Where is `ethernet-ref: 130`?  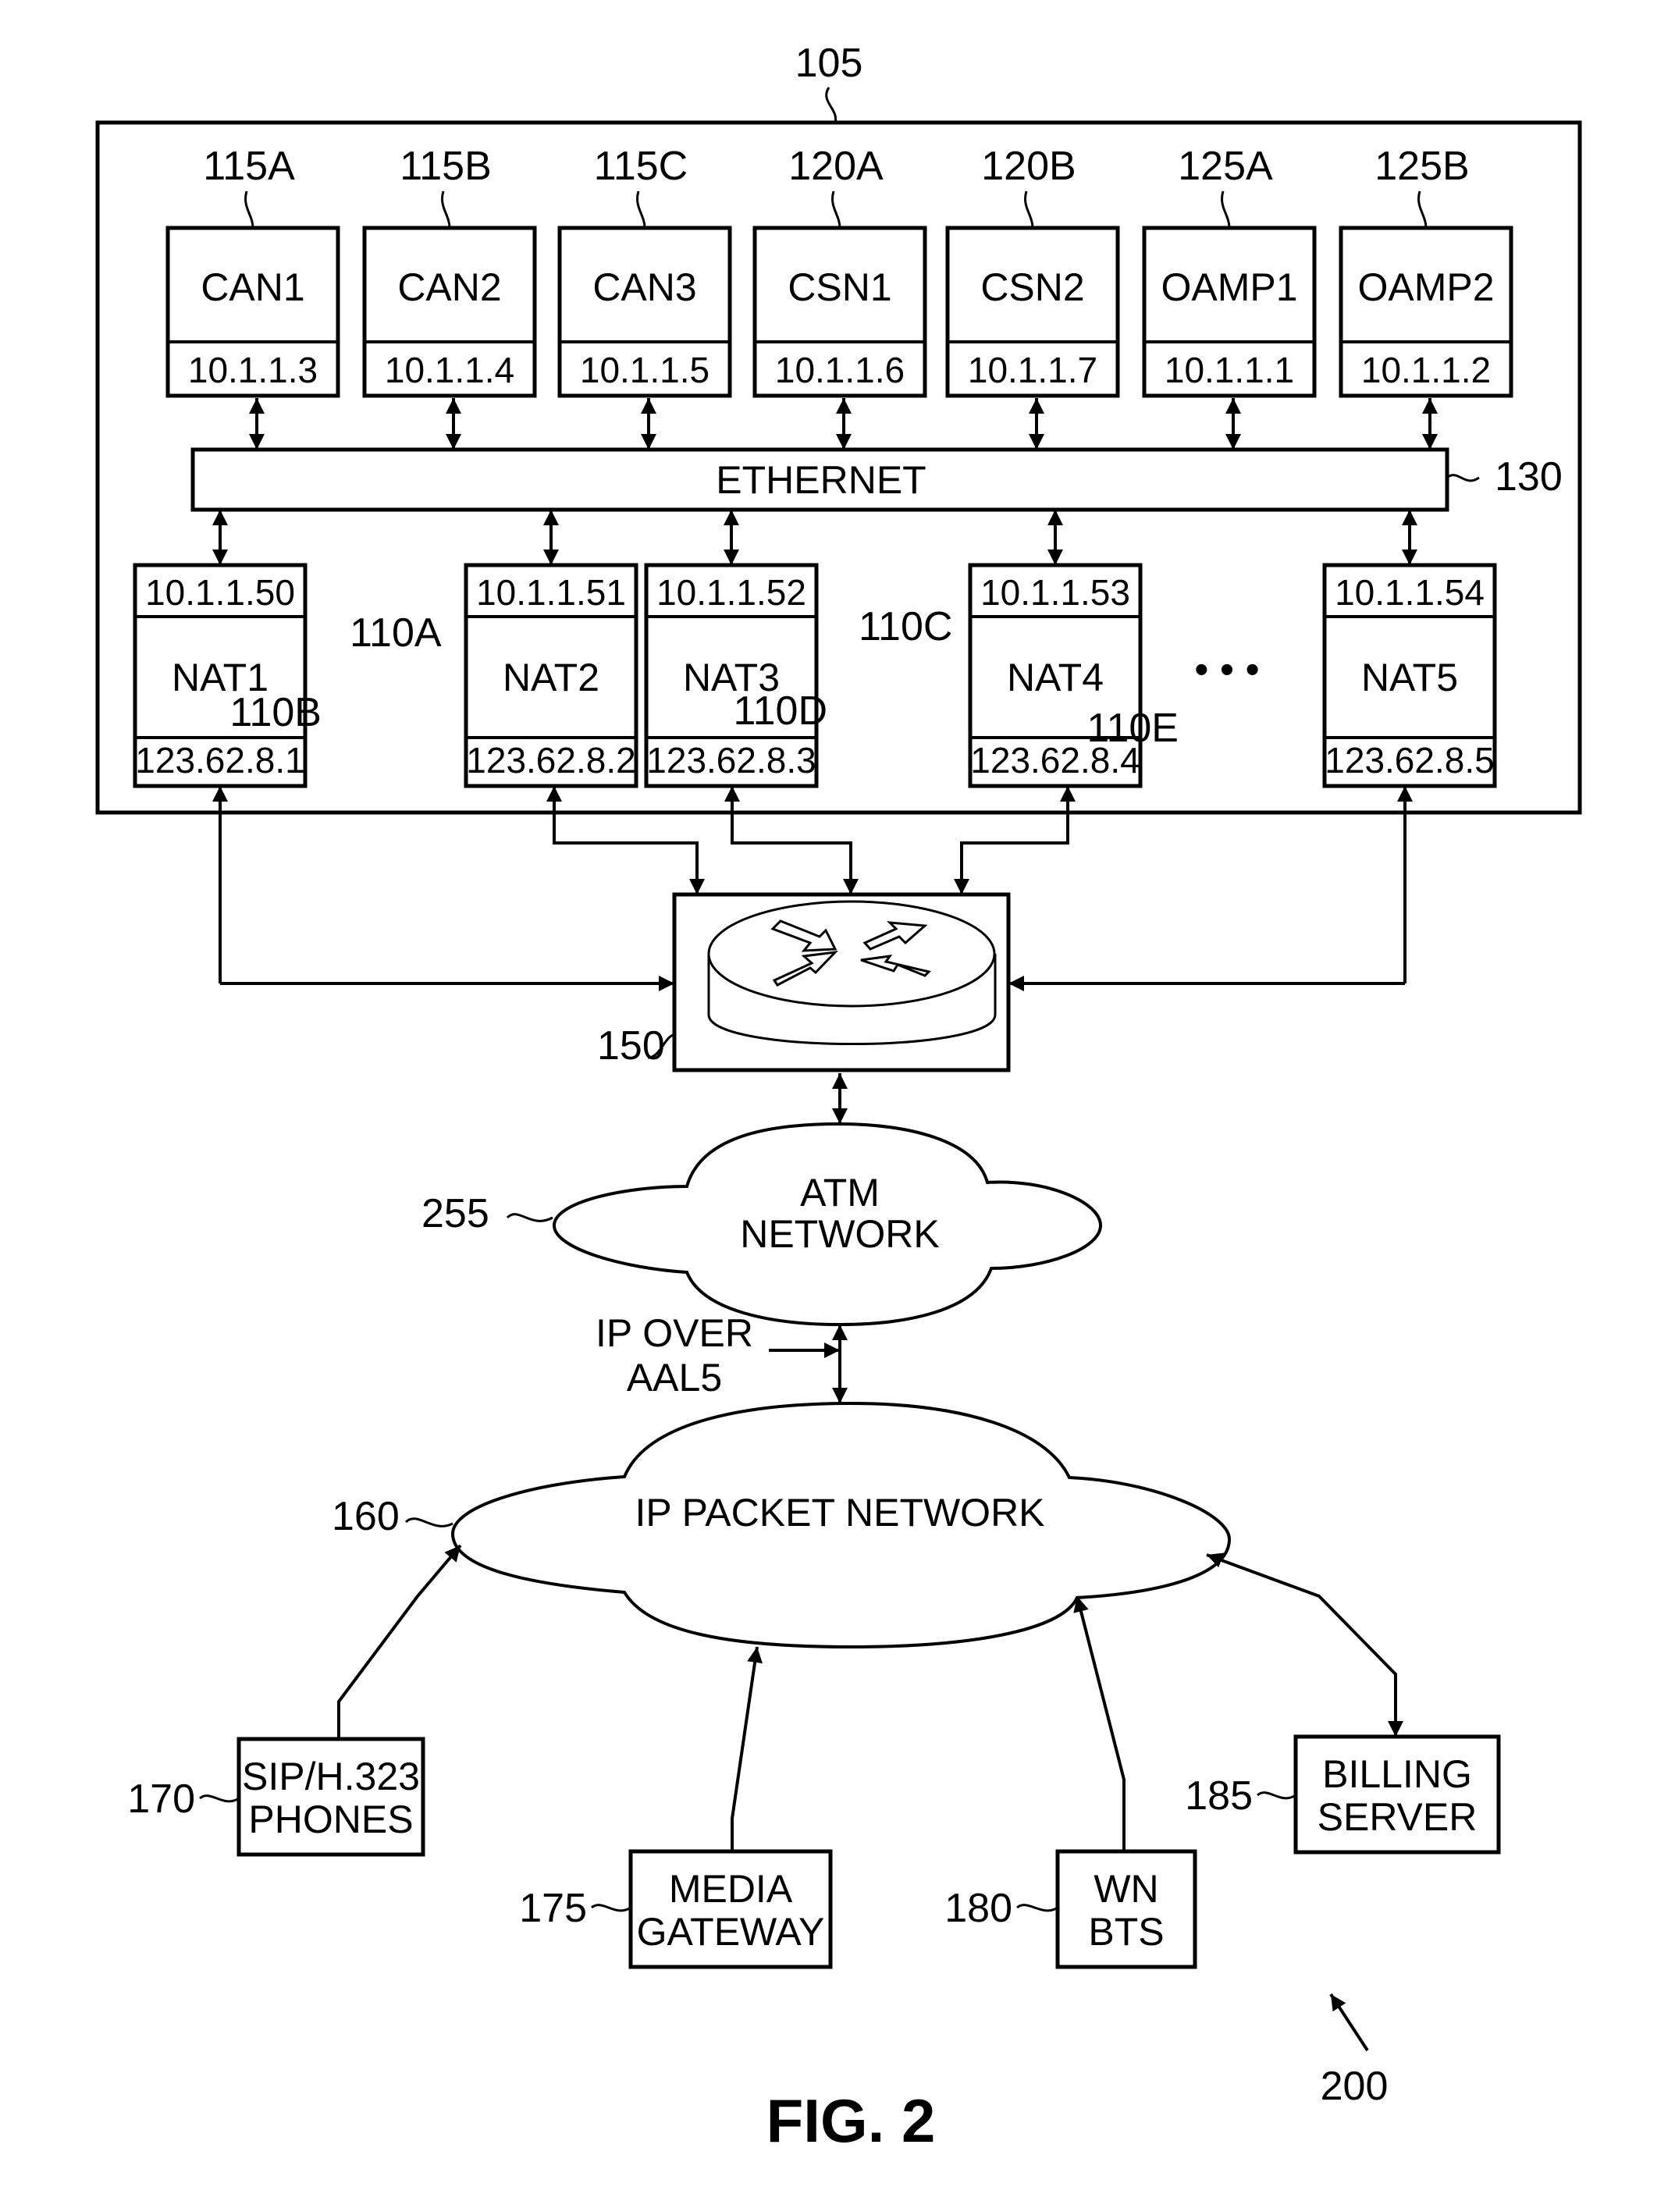
ethernet-ref: 130 is located at coordinates (1529, 477).